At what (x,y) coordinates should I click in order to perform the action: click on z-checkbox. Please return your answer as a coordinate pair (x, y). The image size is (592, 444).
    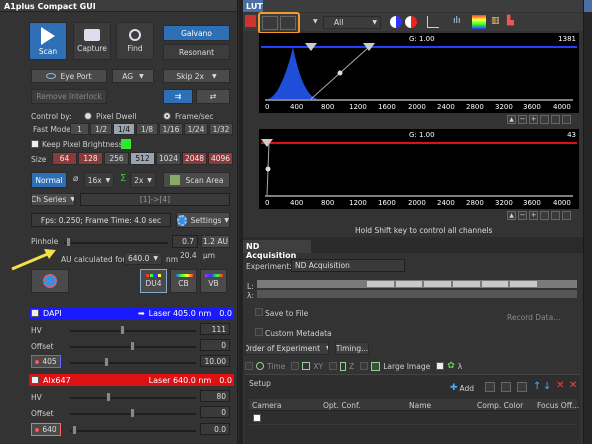
    Looking at the image, I should click on (333, 366).